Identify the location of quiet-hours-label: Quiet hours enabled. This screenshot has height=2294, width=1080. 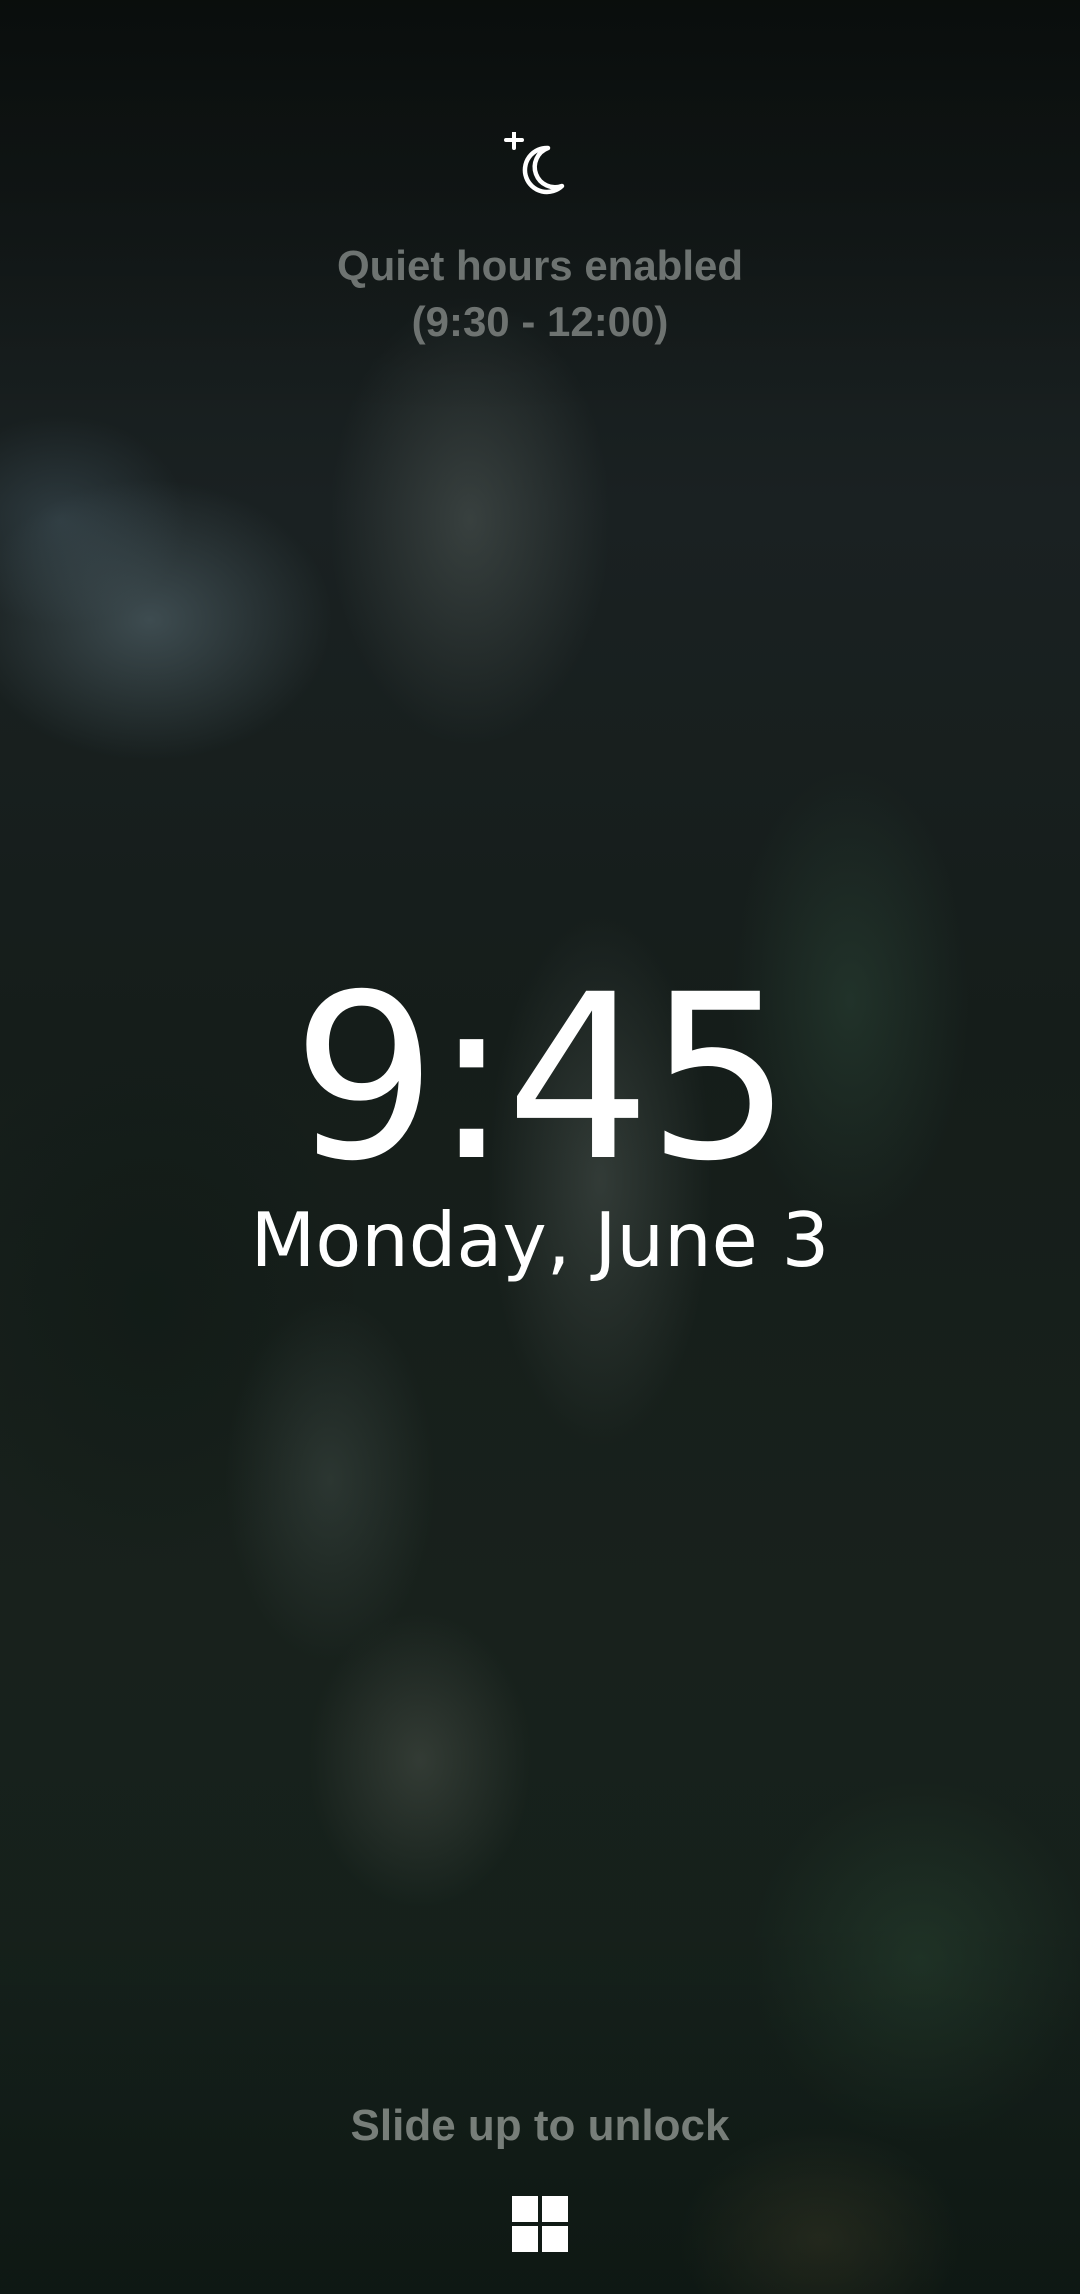
(540, 265).